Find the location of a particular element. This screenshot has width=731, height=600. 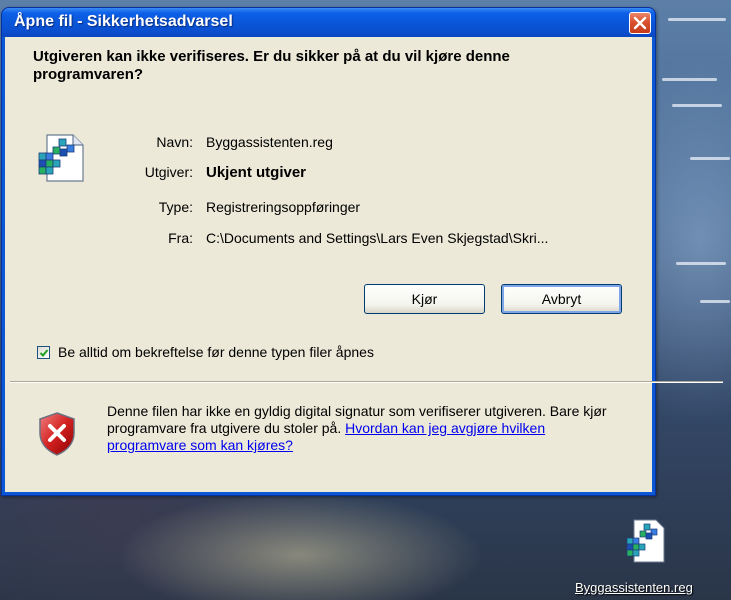

field-publisher-row: Utgiver: Ukjent utgiver is located at coordinates (365, 173).